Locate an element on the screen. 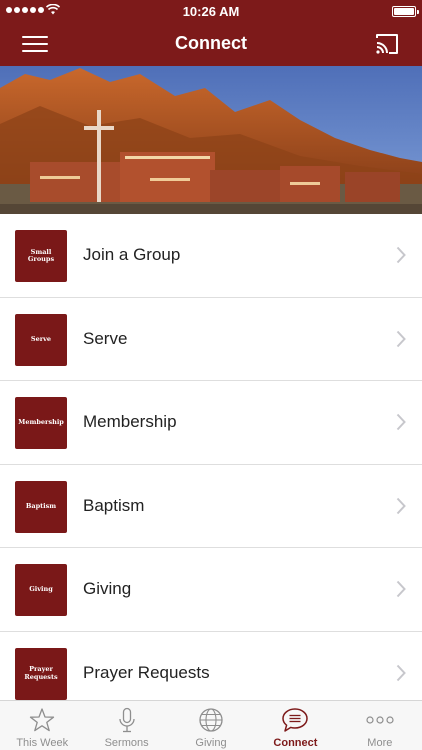  small-groups-thumbnail: Small Groups is located at coordinates (41, 256).